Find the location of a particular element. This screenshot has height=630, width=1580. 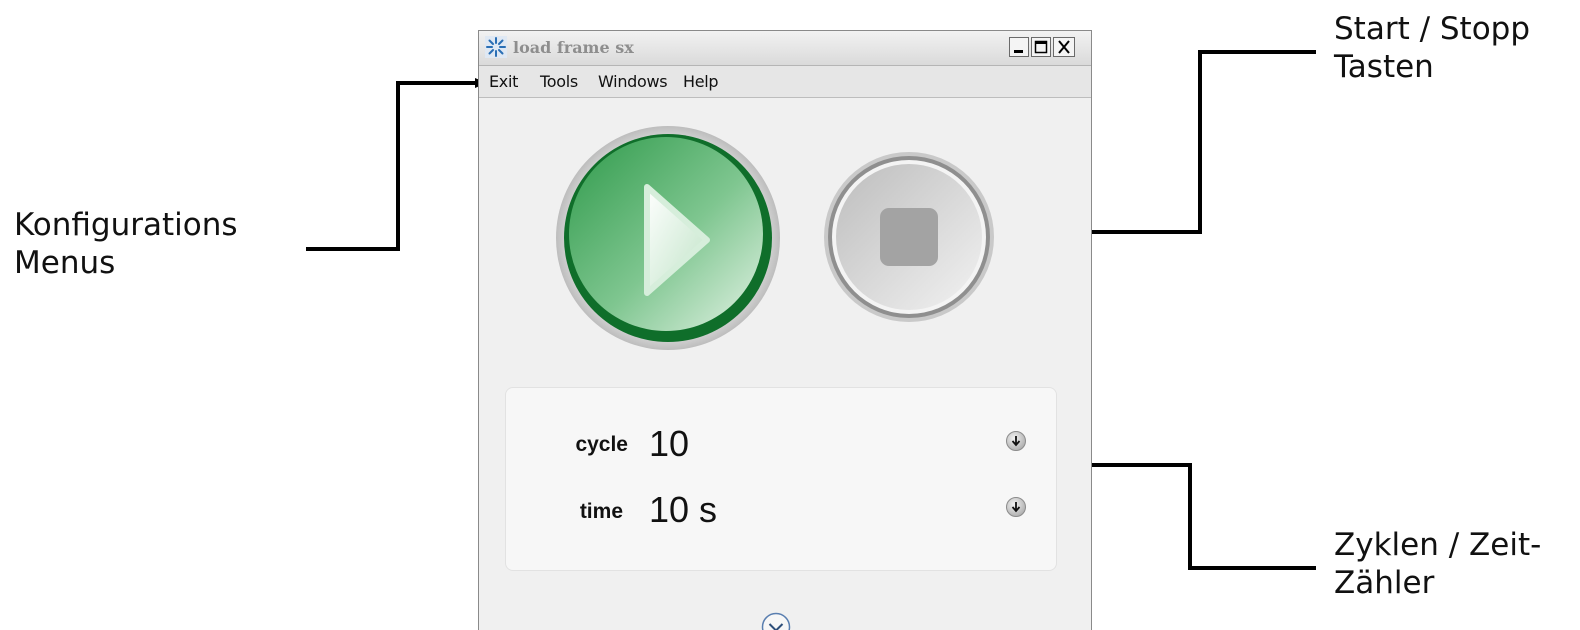

expand-button is located at coordinates (776, 621).